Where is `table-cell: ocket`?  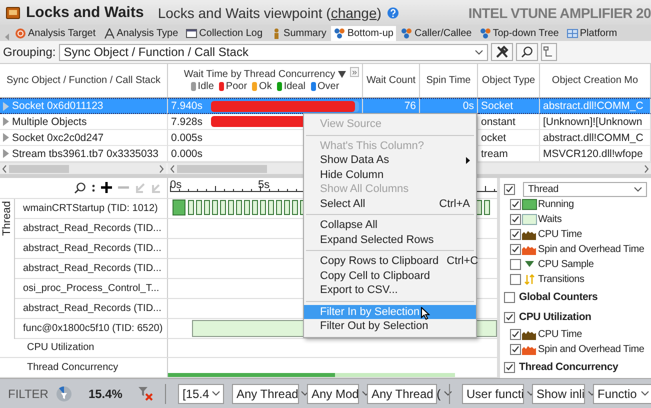 table-cell: ocket is located at coordinates (509, 138).